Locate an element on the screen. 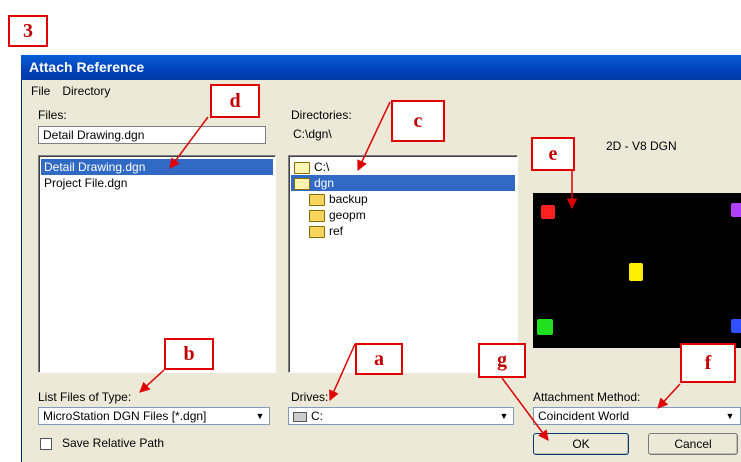  step-number: 3 is located at coordinates (28, 30).